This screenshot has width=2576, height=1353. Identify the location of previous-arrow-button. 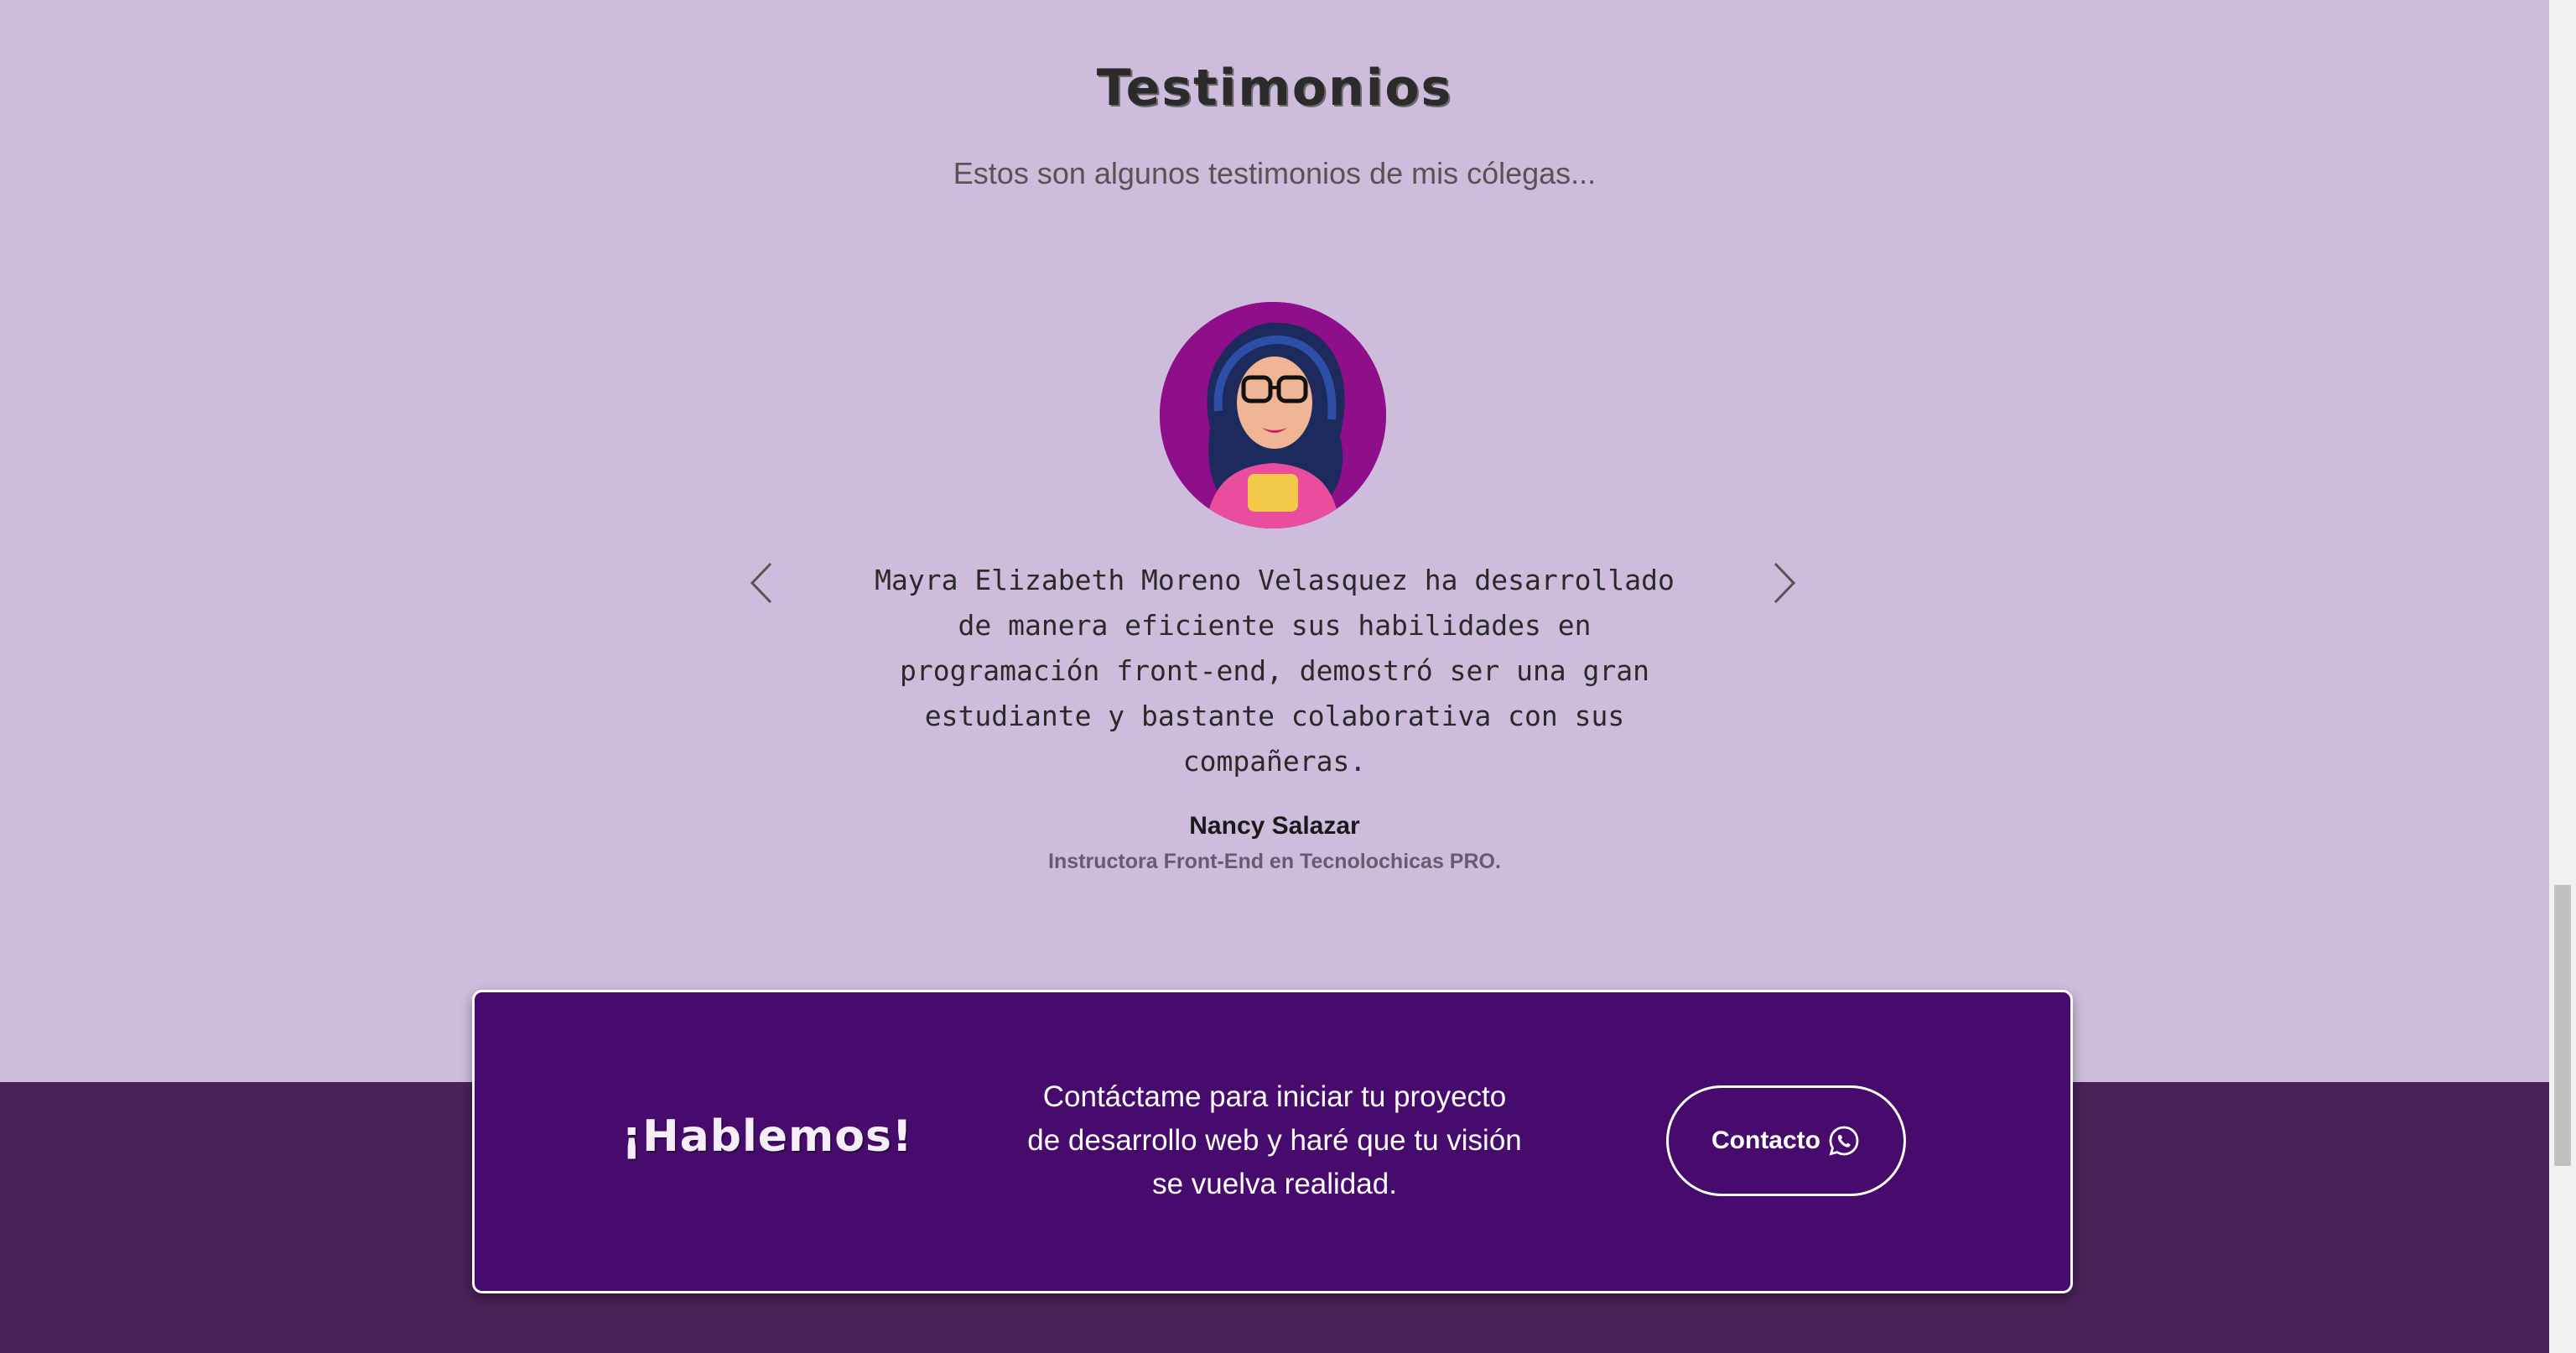
(761, 583).